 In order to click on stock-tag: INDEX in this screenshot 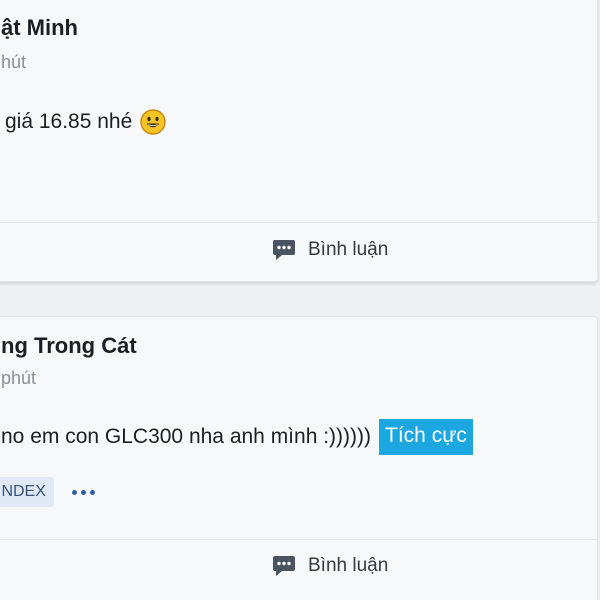, I will do `click(27, 492)`.